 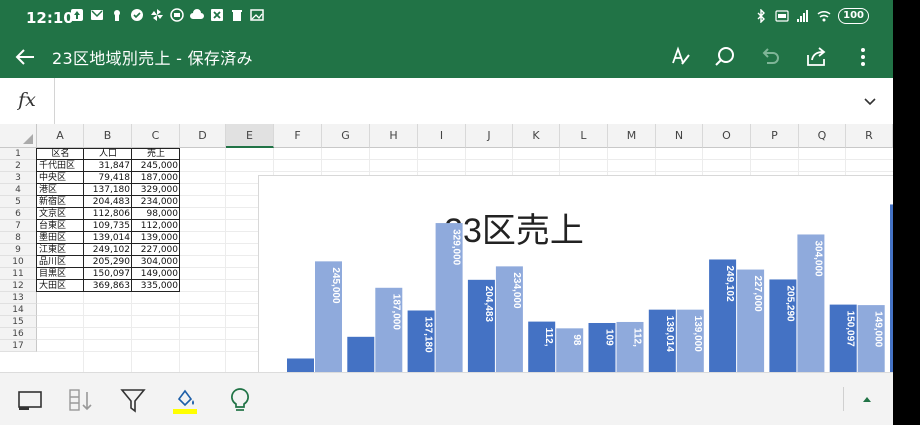 I want to click on search-icon, so click(x=725, y=57).